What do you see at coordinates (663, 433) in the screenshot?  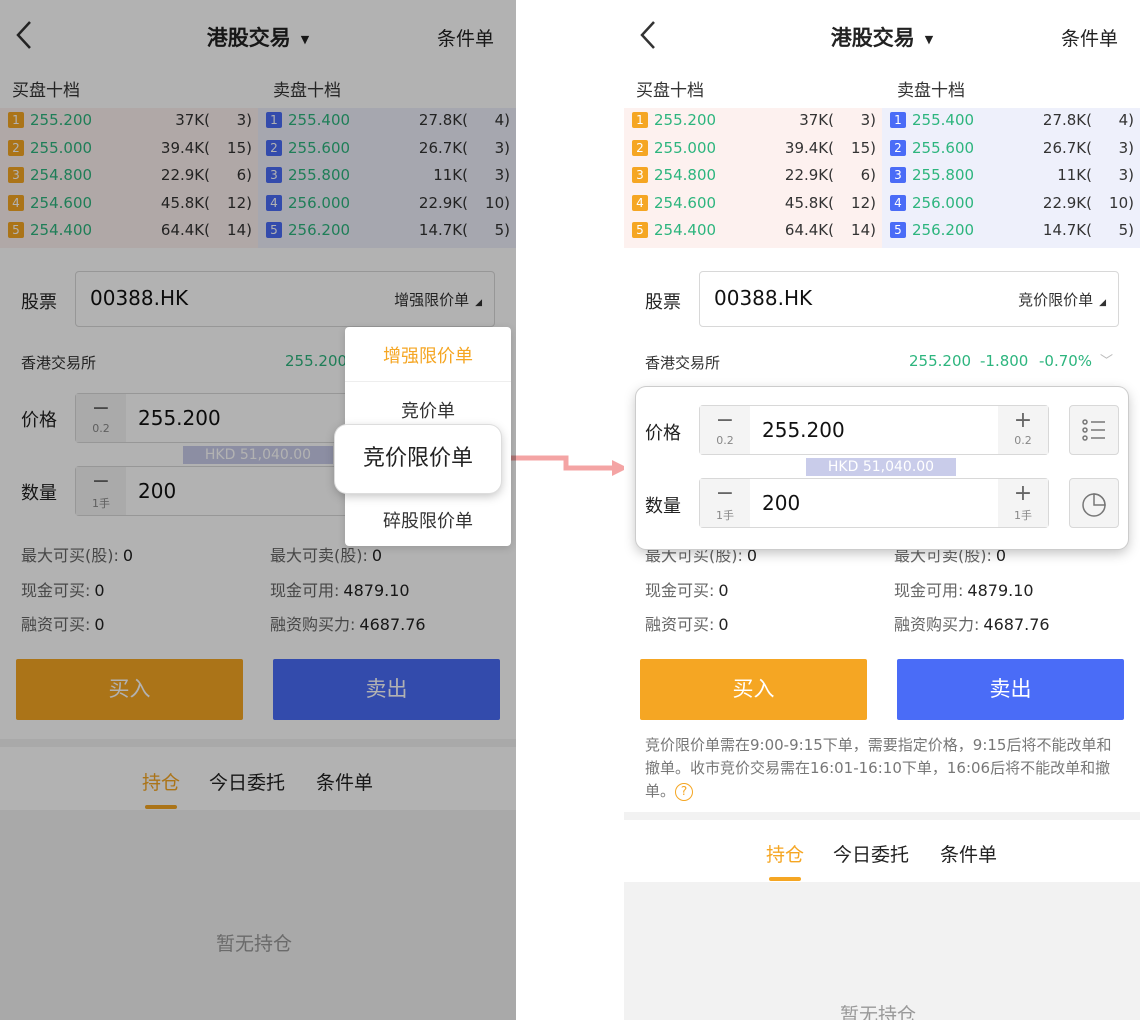 I see `price-label: 价格` at bounding box center [663, 433].